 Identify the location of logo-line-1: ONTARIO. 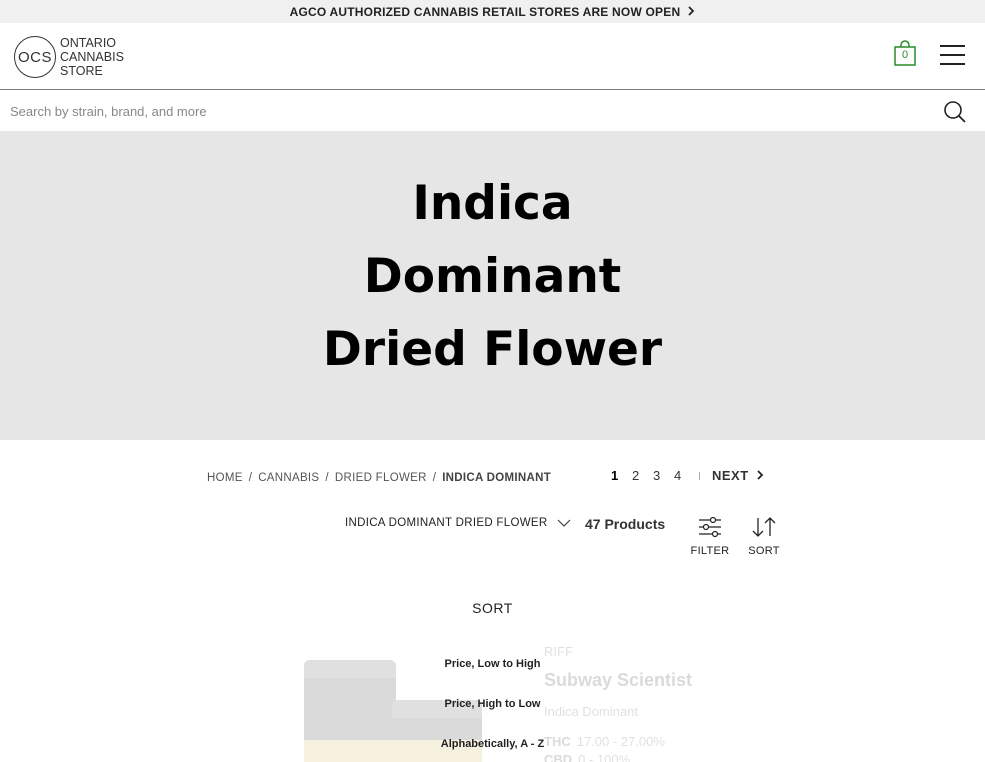
(88, 43).